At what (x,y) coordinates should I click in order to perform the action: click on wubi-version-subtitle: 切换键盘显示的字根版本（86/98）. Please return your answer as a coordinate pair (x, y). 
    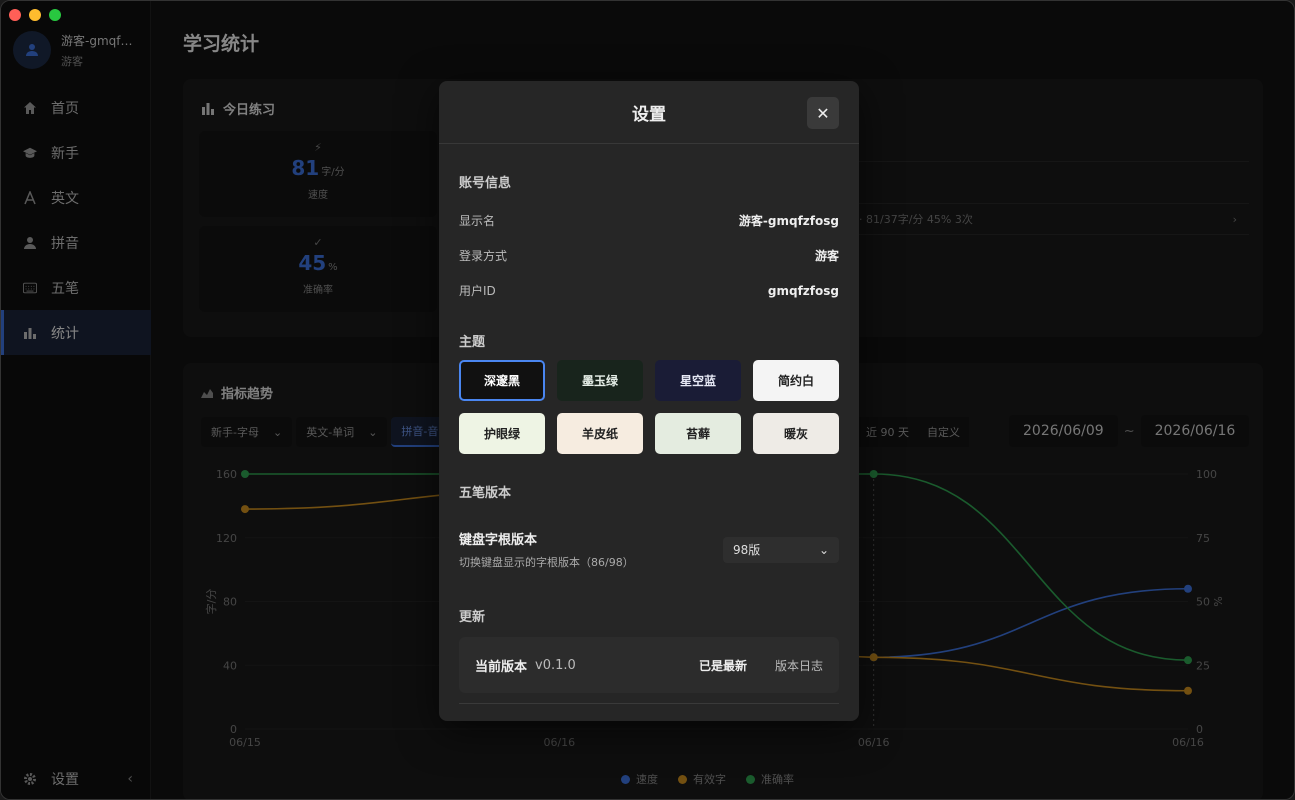
    Looking at the image, I should click on (546, 562).